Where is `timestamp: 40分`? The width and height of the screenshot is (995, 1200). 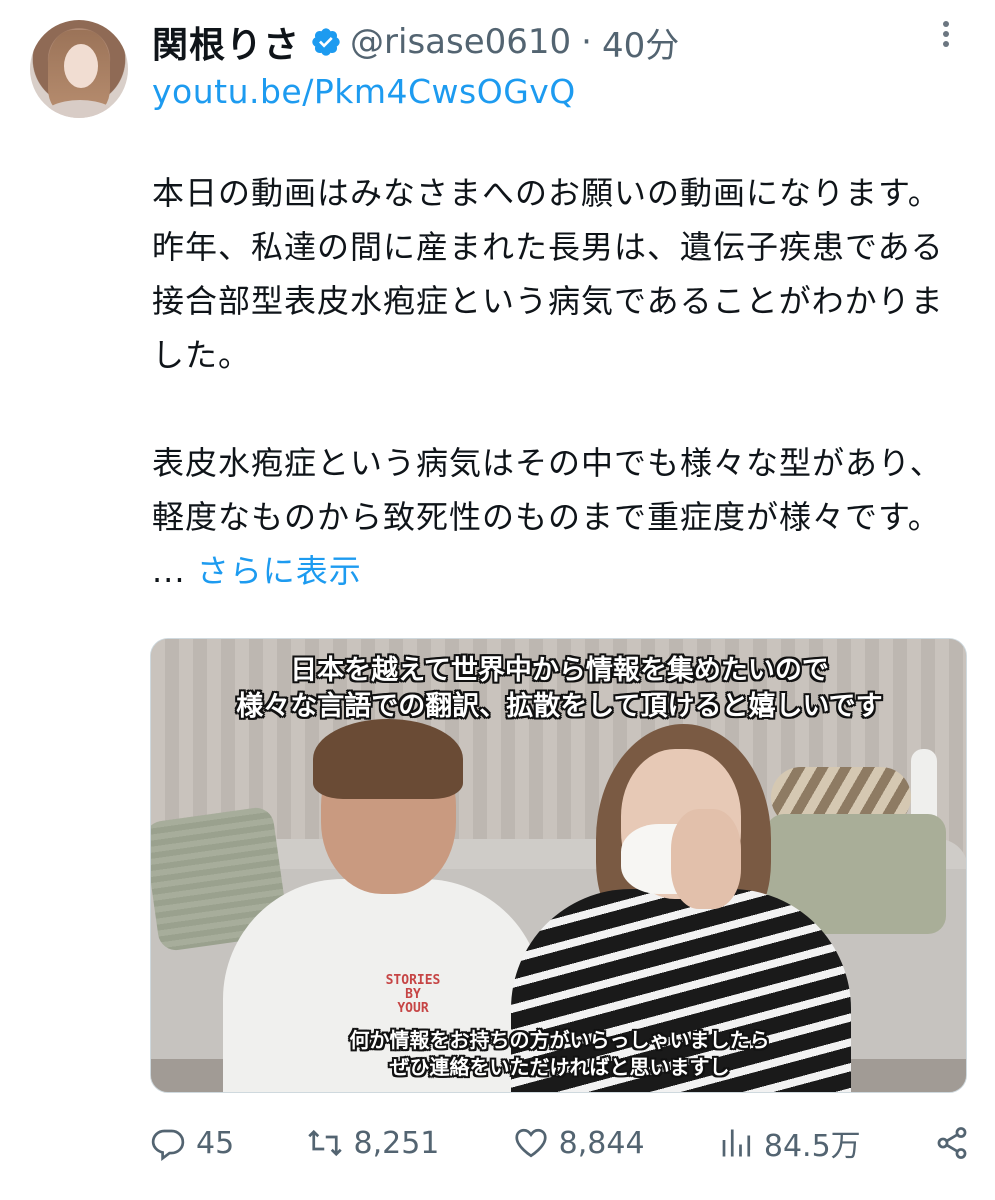
timestamp: 40分 is located at coordinates (640, 42).